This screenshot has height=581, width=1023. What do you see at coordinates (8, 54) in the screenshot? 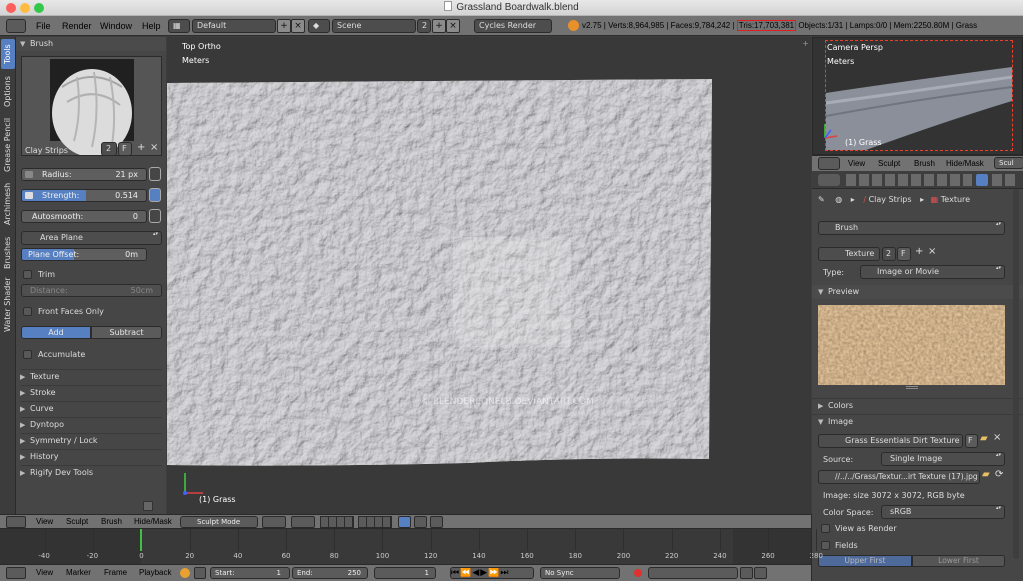
I see `tab-tools: Tools` at bounding box center [8, 54].